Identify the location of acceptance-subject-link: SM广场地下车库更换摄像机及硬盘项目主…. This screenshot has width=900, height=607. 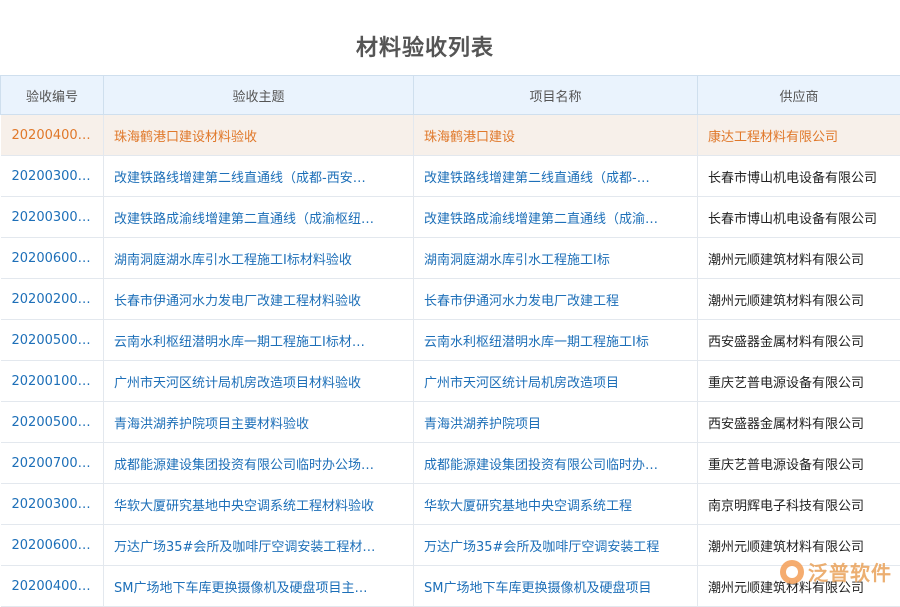
(259, 586).